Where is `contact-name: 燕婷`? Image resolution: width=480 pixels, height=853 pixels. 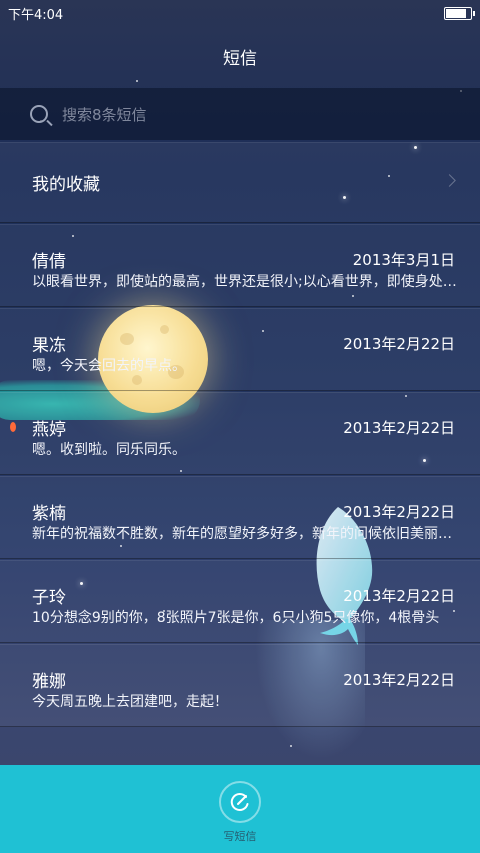 contact-name: 燕婷 is located at coordinates (49, 430).